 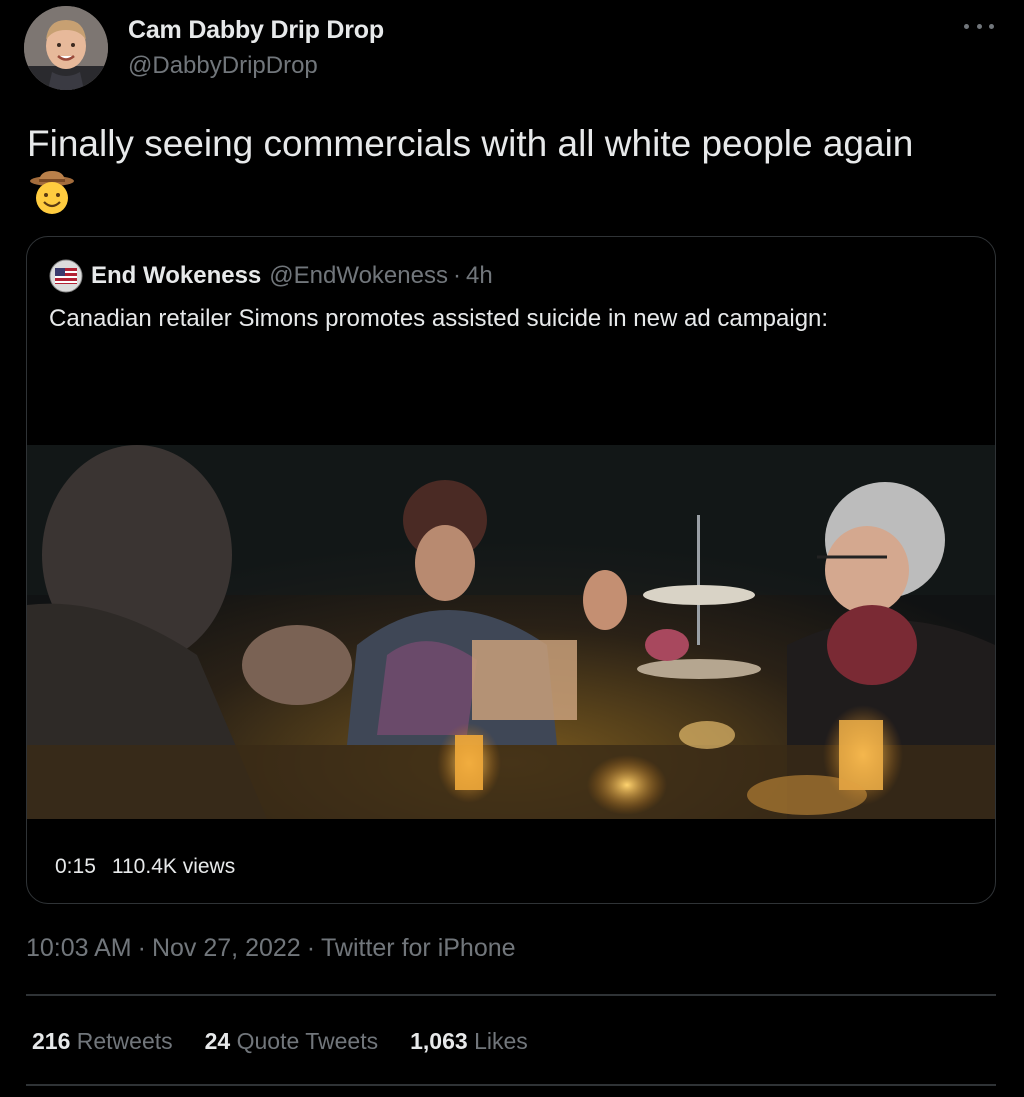 I want to click on quoted-time-ago: 4h, so click(x=479, y=276).